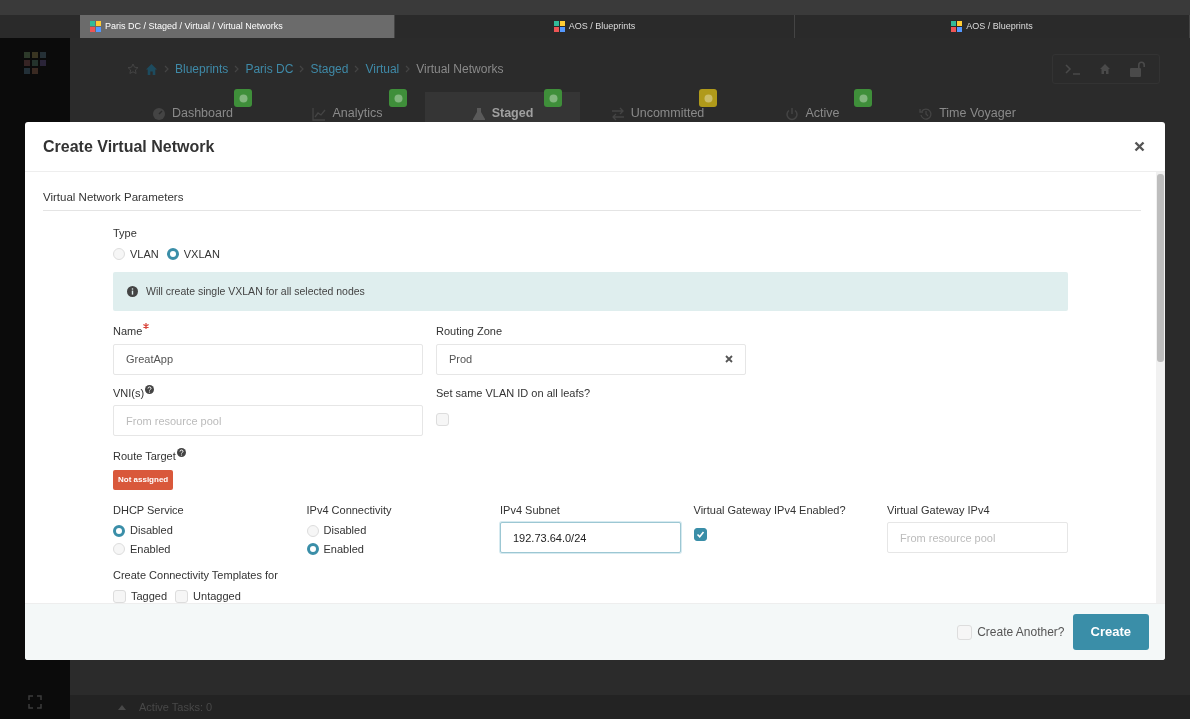 The width and height of the screenshot is (1190, 719). Describe the element at coordinates (592, 200) in the screenshot. I see `section-heading: Virtual Network Parameters` at that location.